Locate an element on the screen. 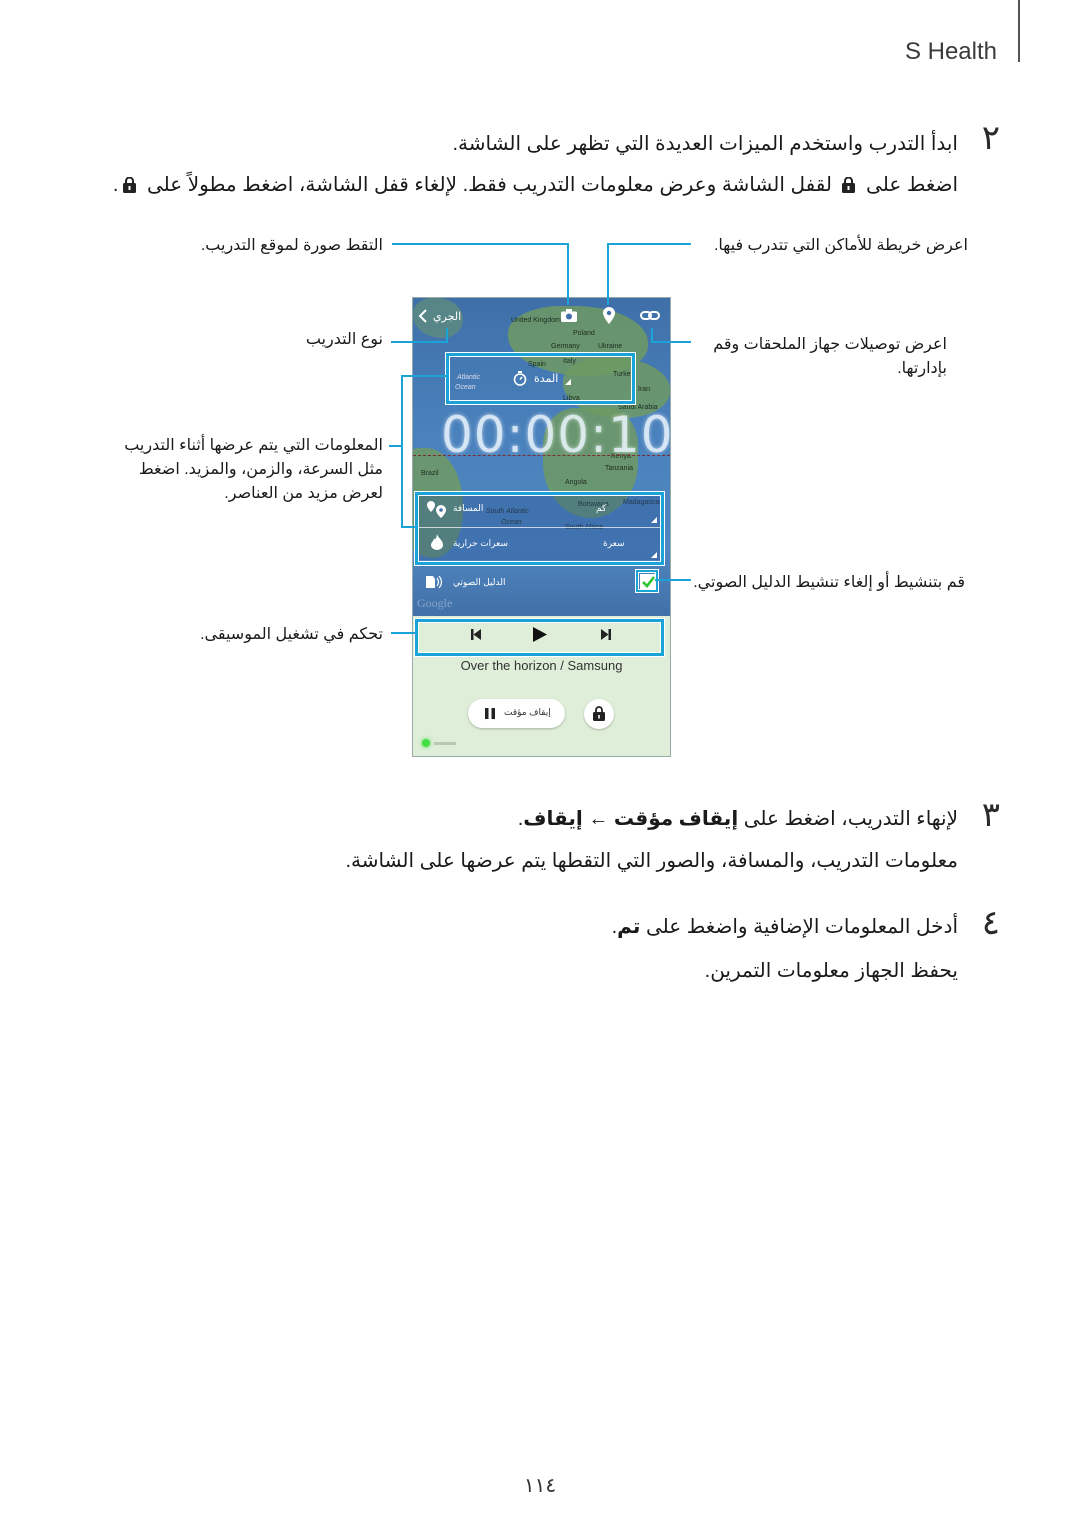  map-brand: Google is located at coordinates (435, 603).